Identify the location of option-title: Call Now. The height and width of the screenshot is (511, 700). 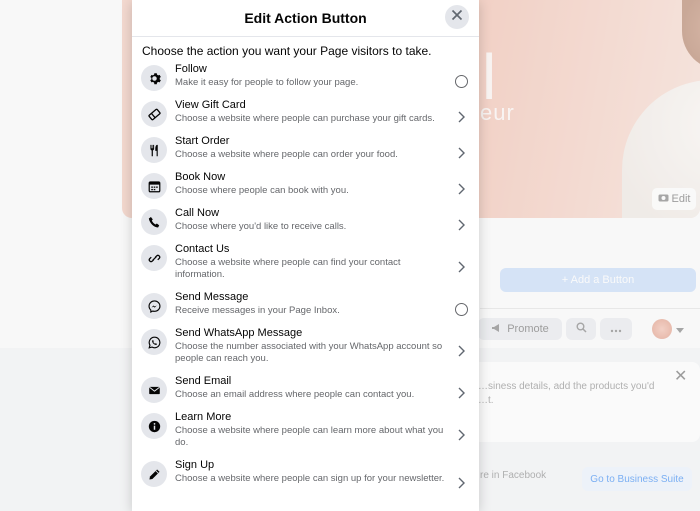
(197, 213).